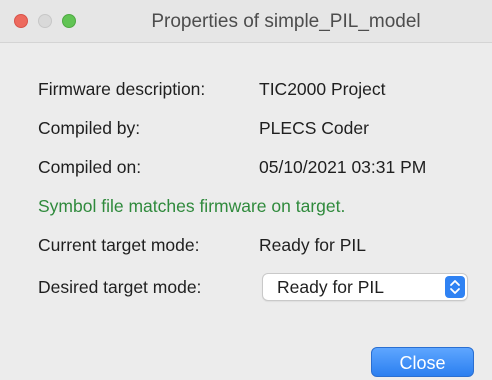 This screenshot has height=380, width=492. I want to click on title-bar: Properties of simple_PIL_model, so click(246, 21).